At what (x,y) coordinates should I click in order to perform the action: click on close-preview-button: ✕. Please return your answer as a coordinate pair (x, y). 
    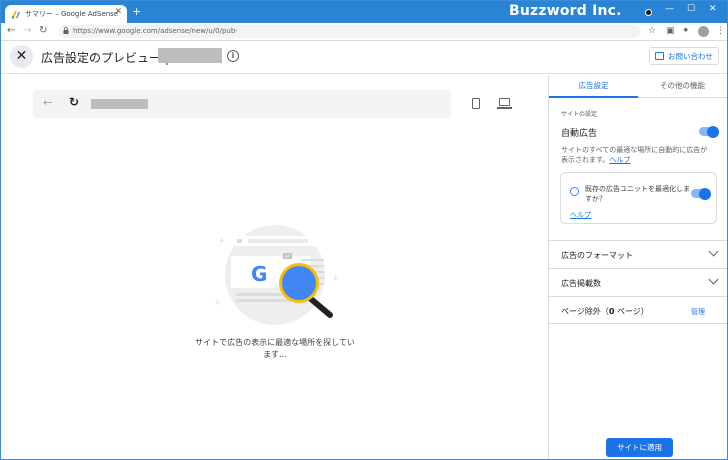
    Looking at the image, I should click on (21, 56).